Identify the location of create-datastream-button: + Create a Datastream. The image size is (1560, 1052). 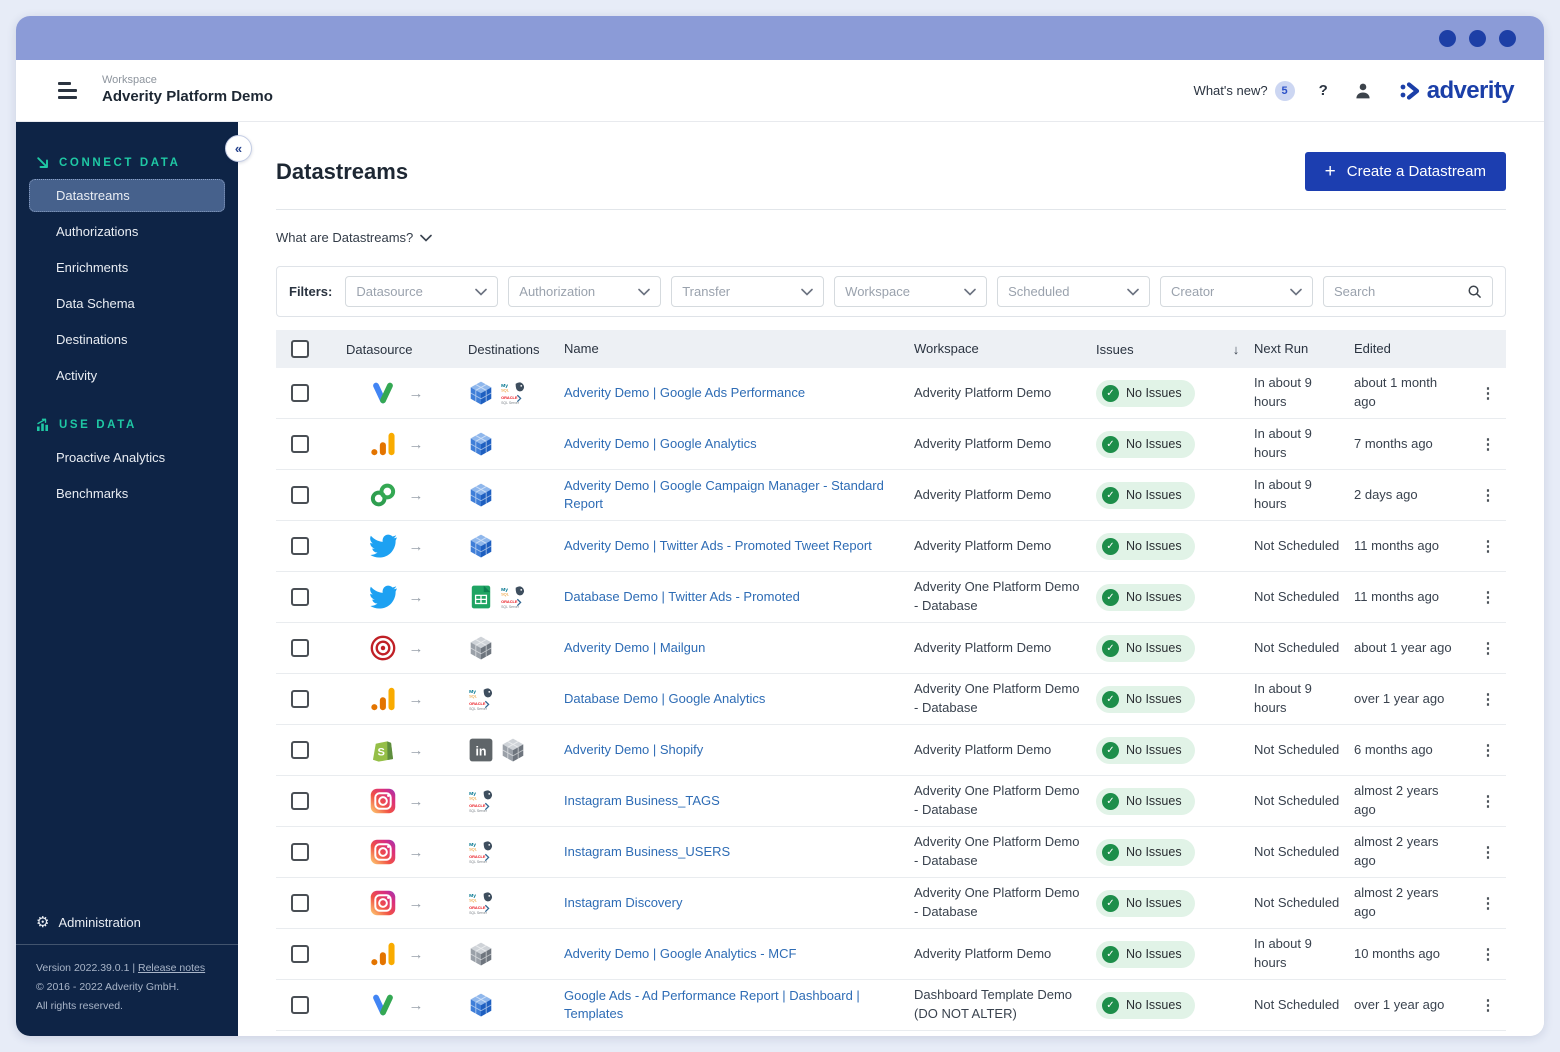
(1405, 171).